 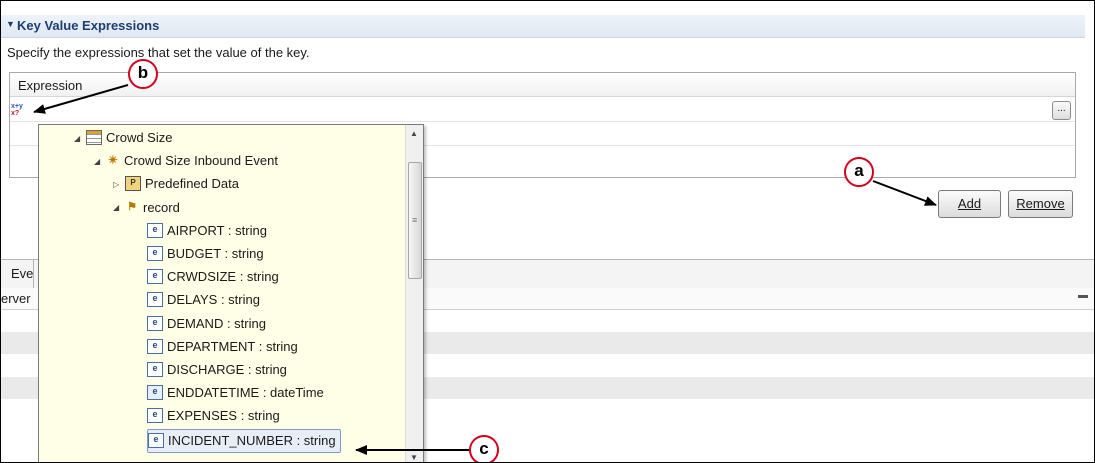 What do you see at coordinates (81, 99) in the screenshot?
I see `arrow-b` at bounding box center [81, 99].